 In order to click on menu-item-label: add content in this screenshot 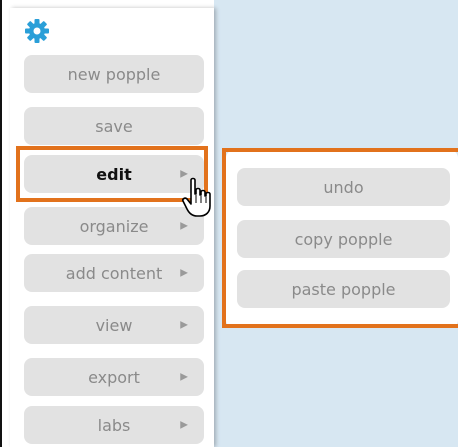, I will do `click(114, 273)`.